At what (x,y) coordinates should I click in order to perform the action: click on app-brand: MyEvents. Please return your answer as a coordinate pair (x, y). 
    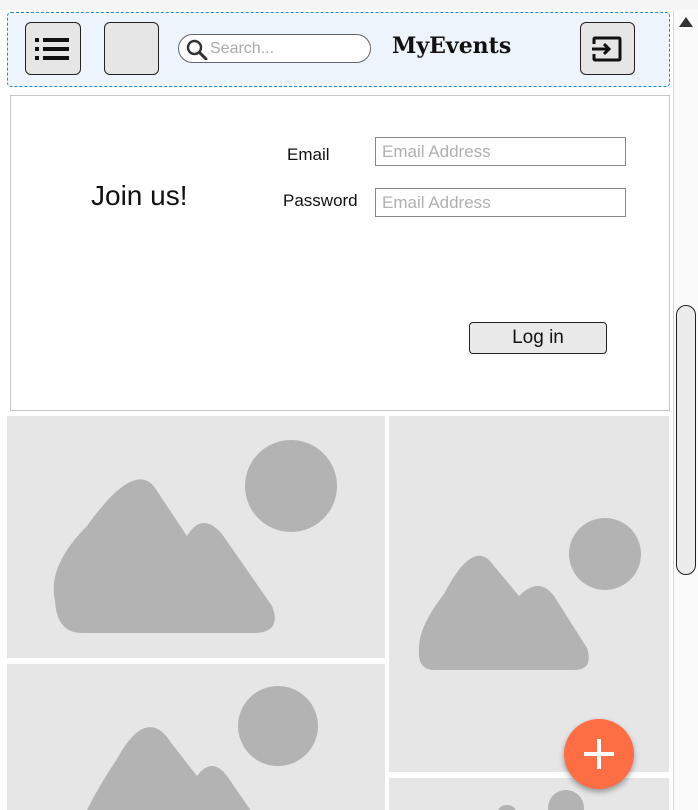
    Looking at the image, I should click on (452, 46).